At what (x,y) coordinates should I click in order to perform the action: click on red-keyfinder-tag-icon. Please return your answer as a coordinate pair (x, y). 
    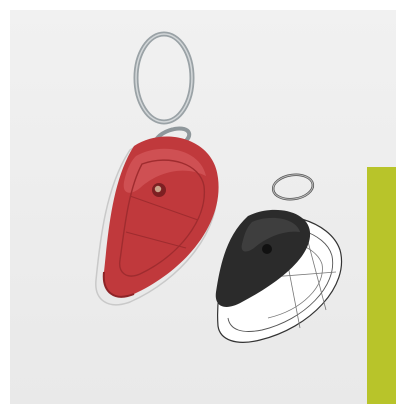
    Looking at the image, I should click on (157, 221).